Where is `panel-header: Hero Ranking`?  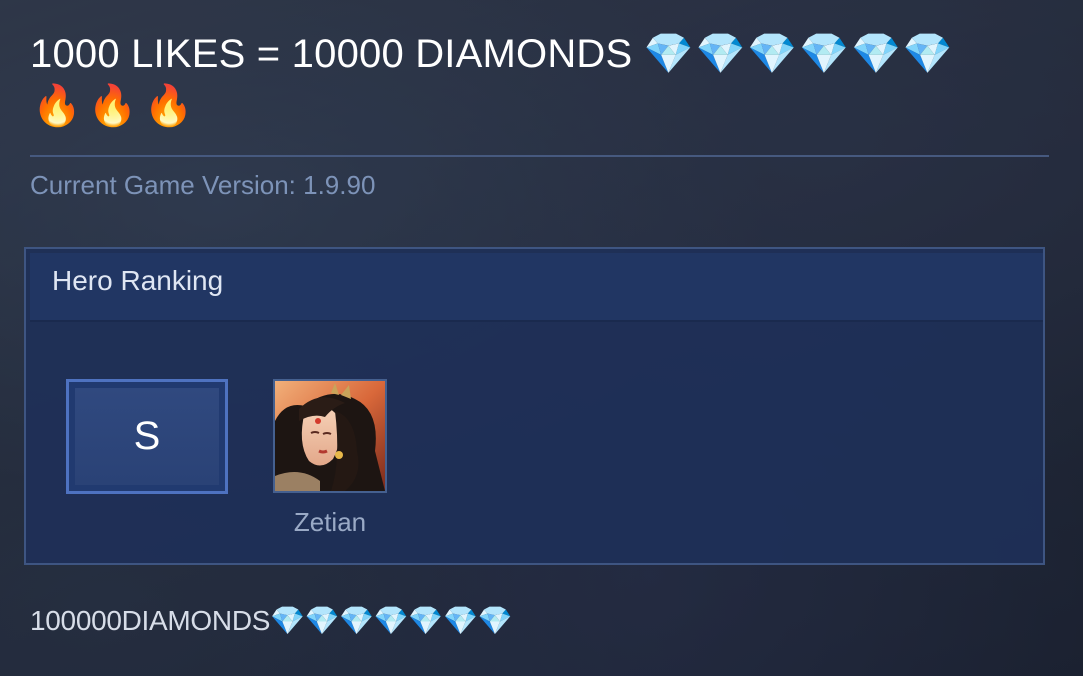 panel-header: Hero Ranking is located at coordinates (536, 287).